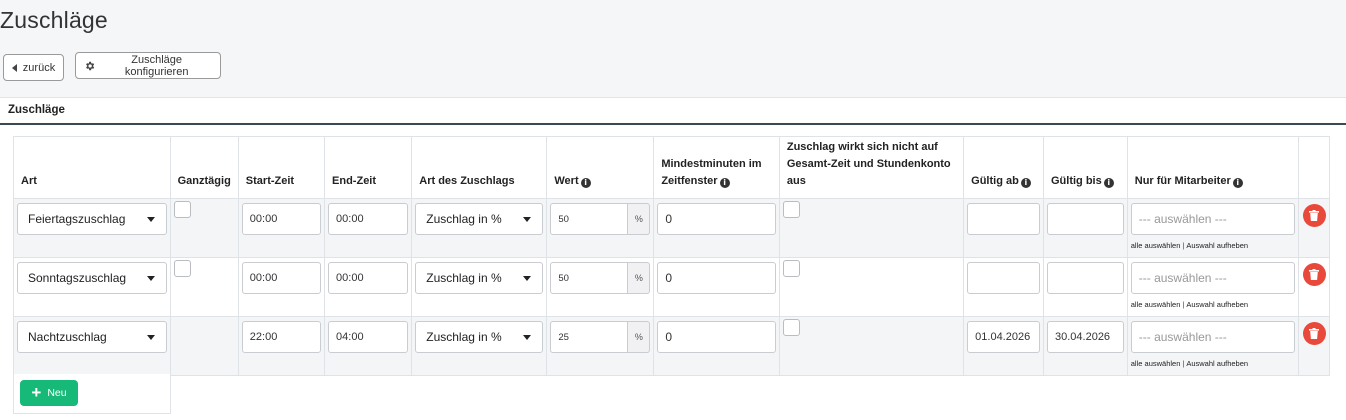 Image resolution: width=1346 pixels, height=420 pixels. Describe the element at coordinates (479, 167) in the screenshot. I see `col-header-art-zuschlag: Art des Zuschlags` at that location.